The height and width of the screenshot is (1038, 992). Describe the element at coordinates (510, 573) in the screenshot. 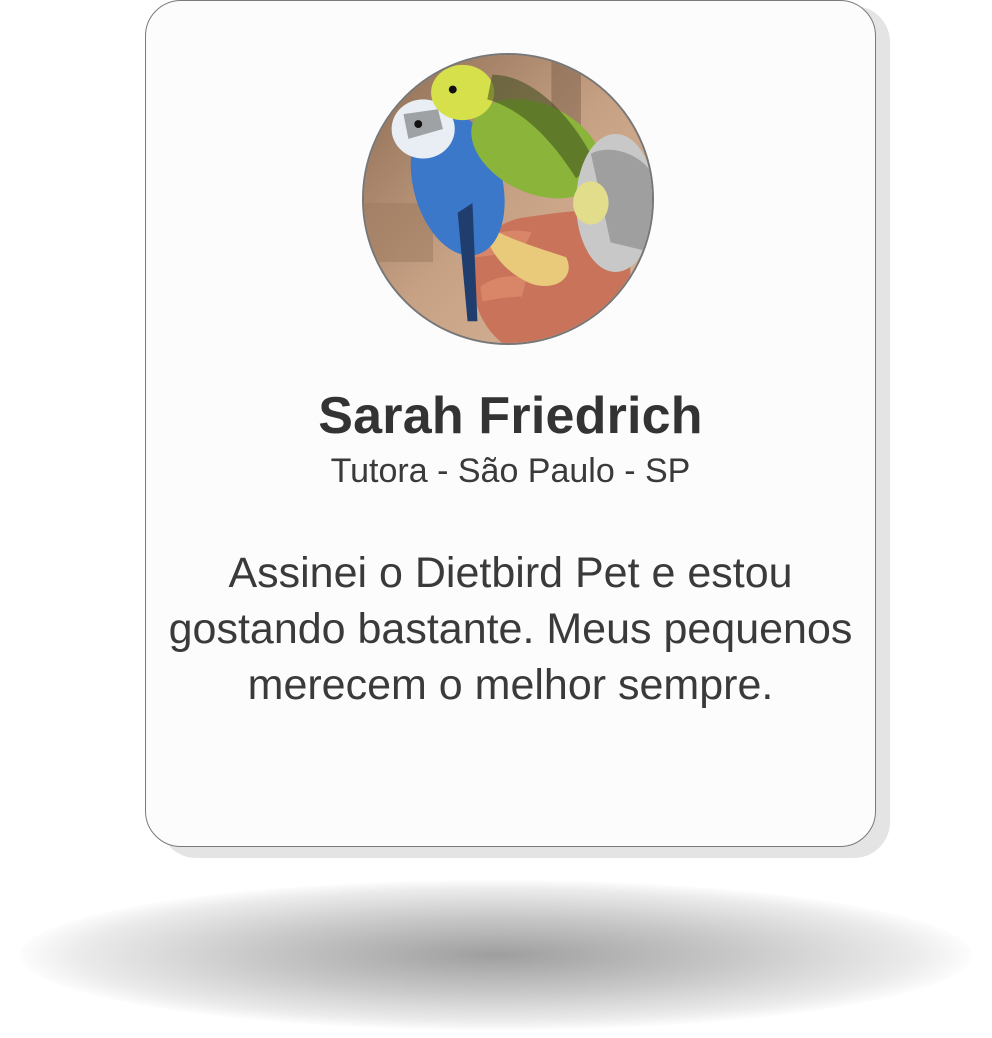

I see `quote-line: Assinei o Dietbird Pet e estou` at that location.